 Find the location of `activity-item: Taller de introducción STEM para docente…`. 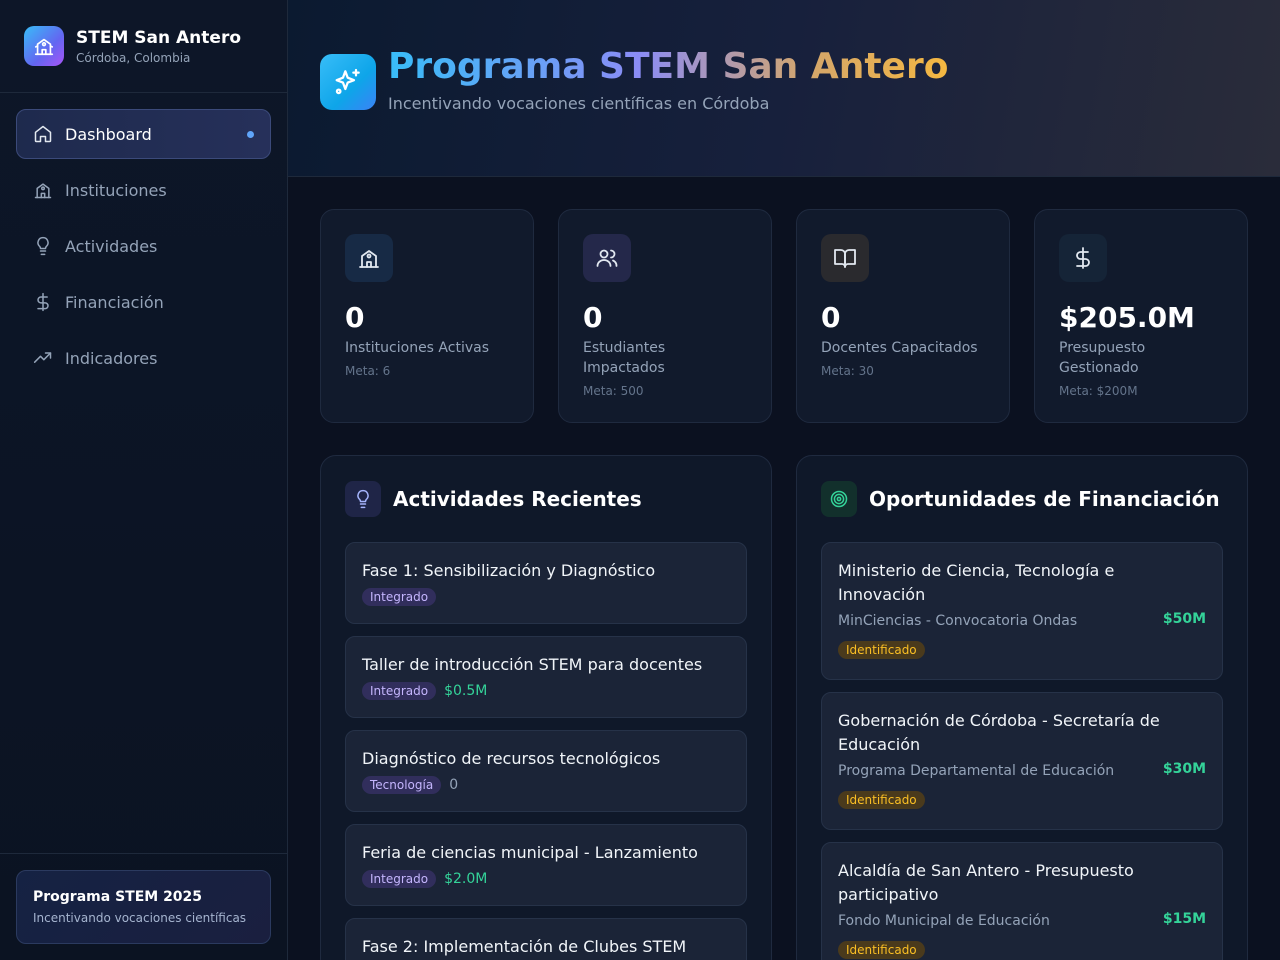

activity-item: Taller de introducción STEM para docente… is located at coordinates (546, 677).